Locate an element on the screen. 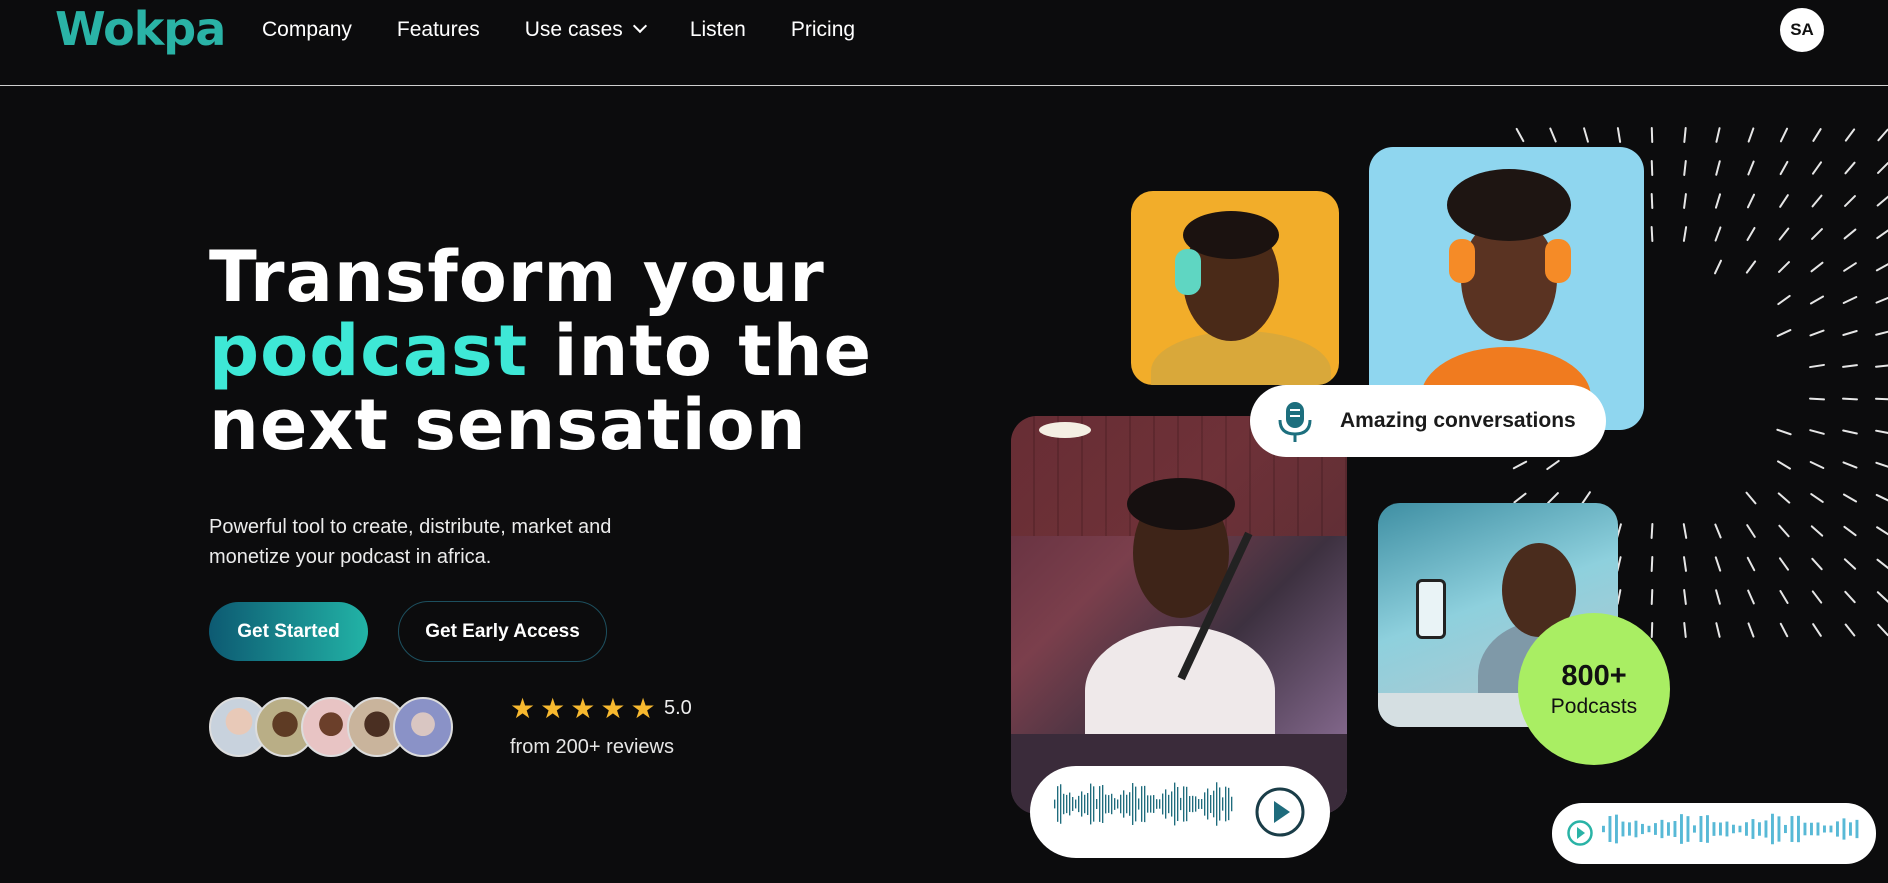 Image resolution: width=1888 pixels, height=883 pixels. nav-item-use-cases-label: Use cases is located at coordinates (573, 29).